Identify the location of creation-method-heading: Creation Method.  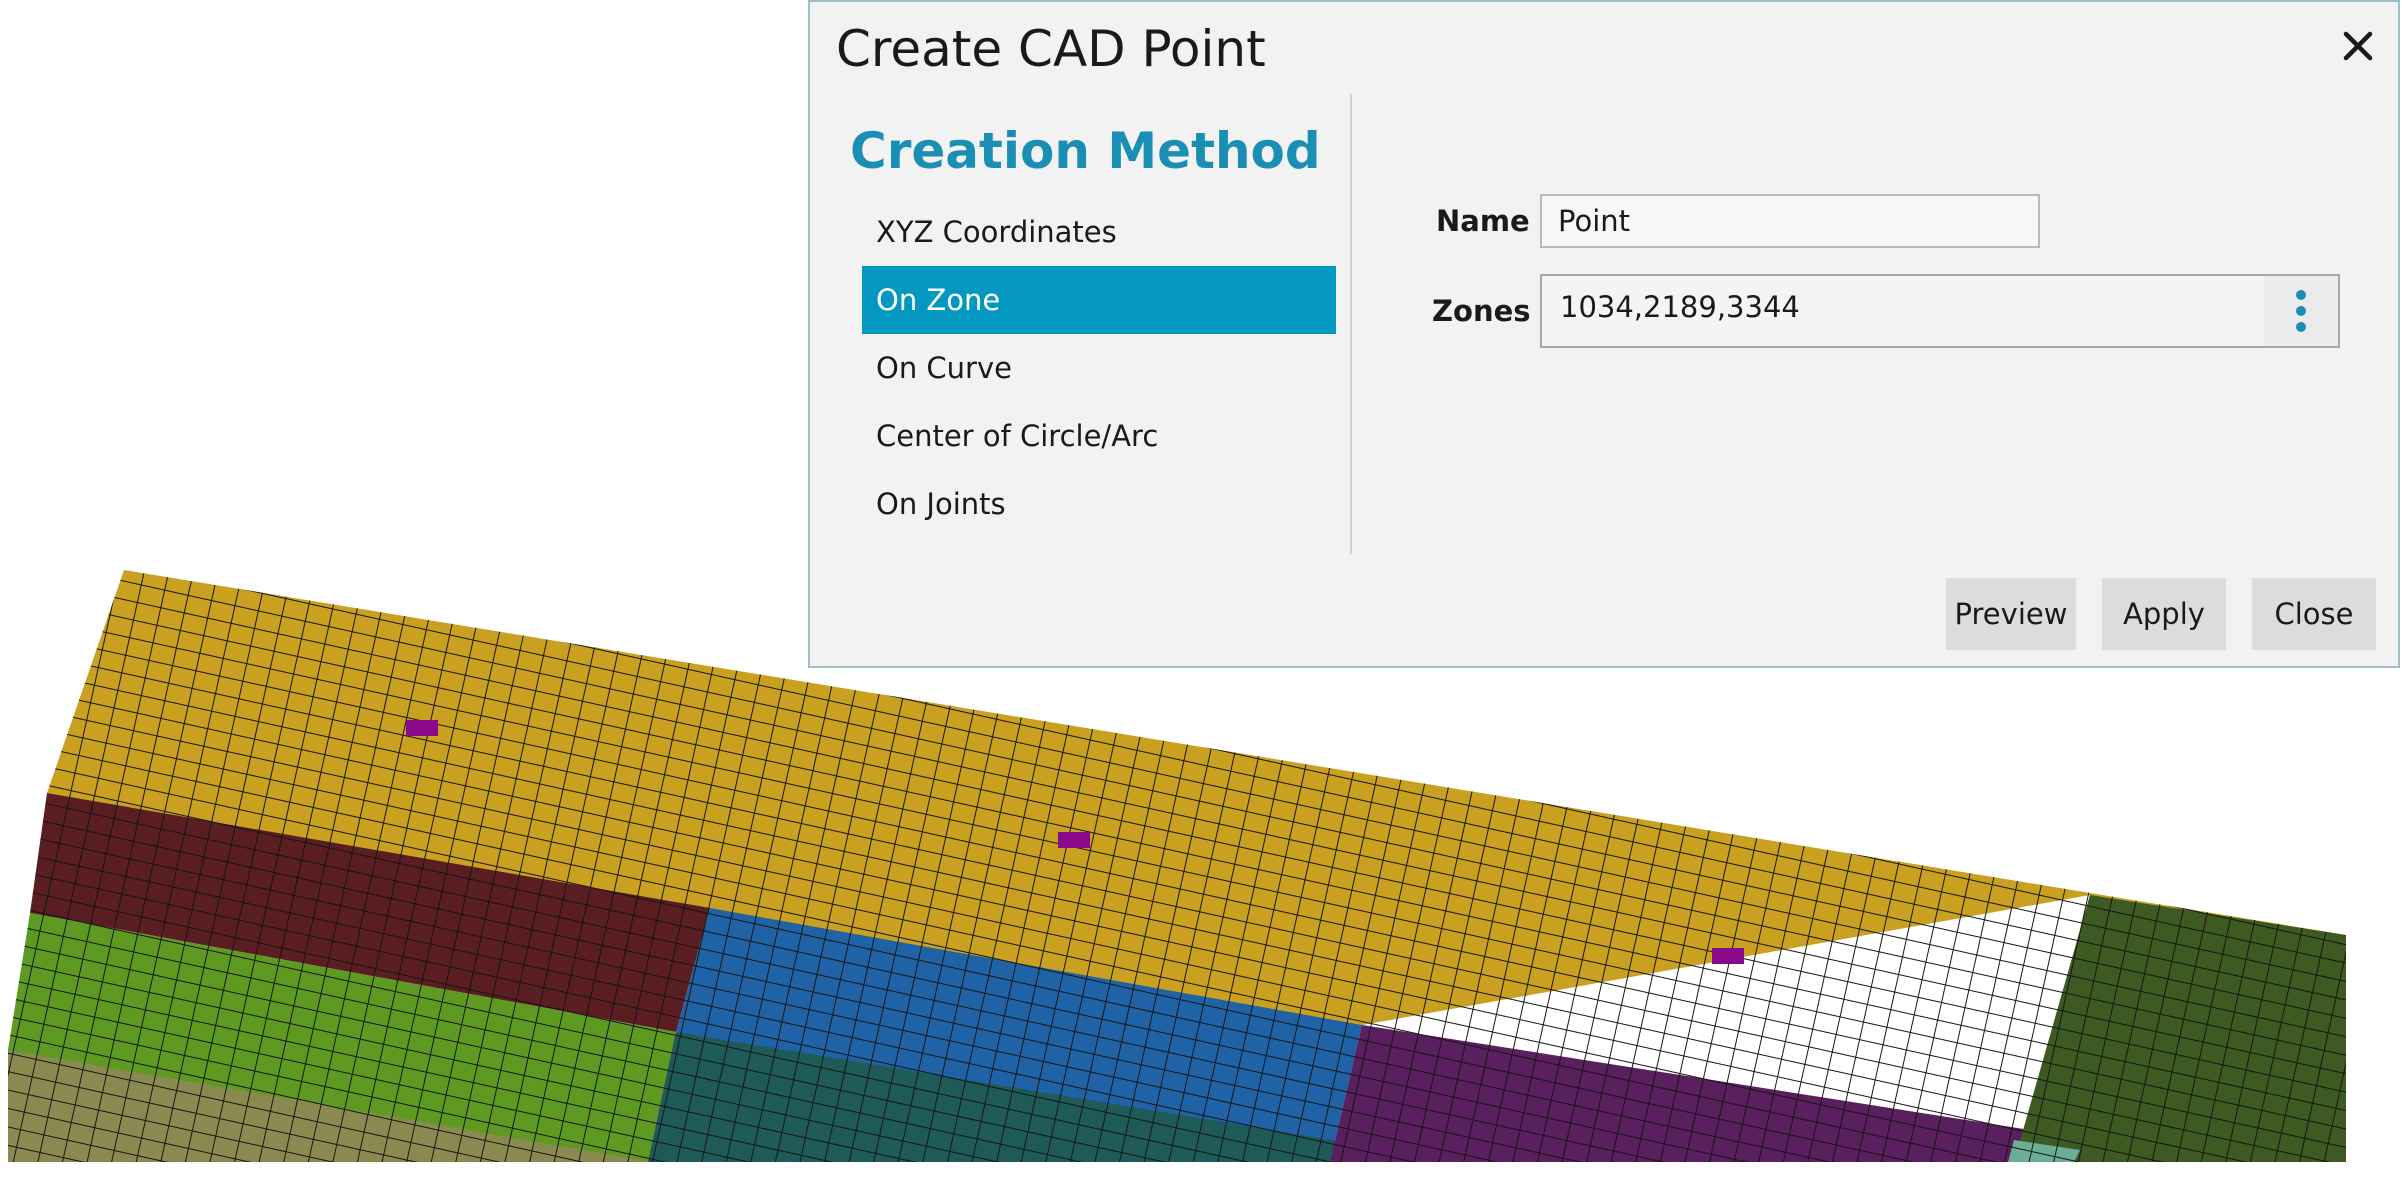
(1085, 151).